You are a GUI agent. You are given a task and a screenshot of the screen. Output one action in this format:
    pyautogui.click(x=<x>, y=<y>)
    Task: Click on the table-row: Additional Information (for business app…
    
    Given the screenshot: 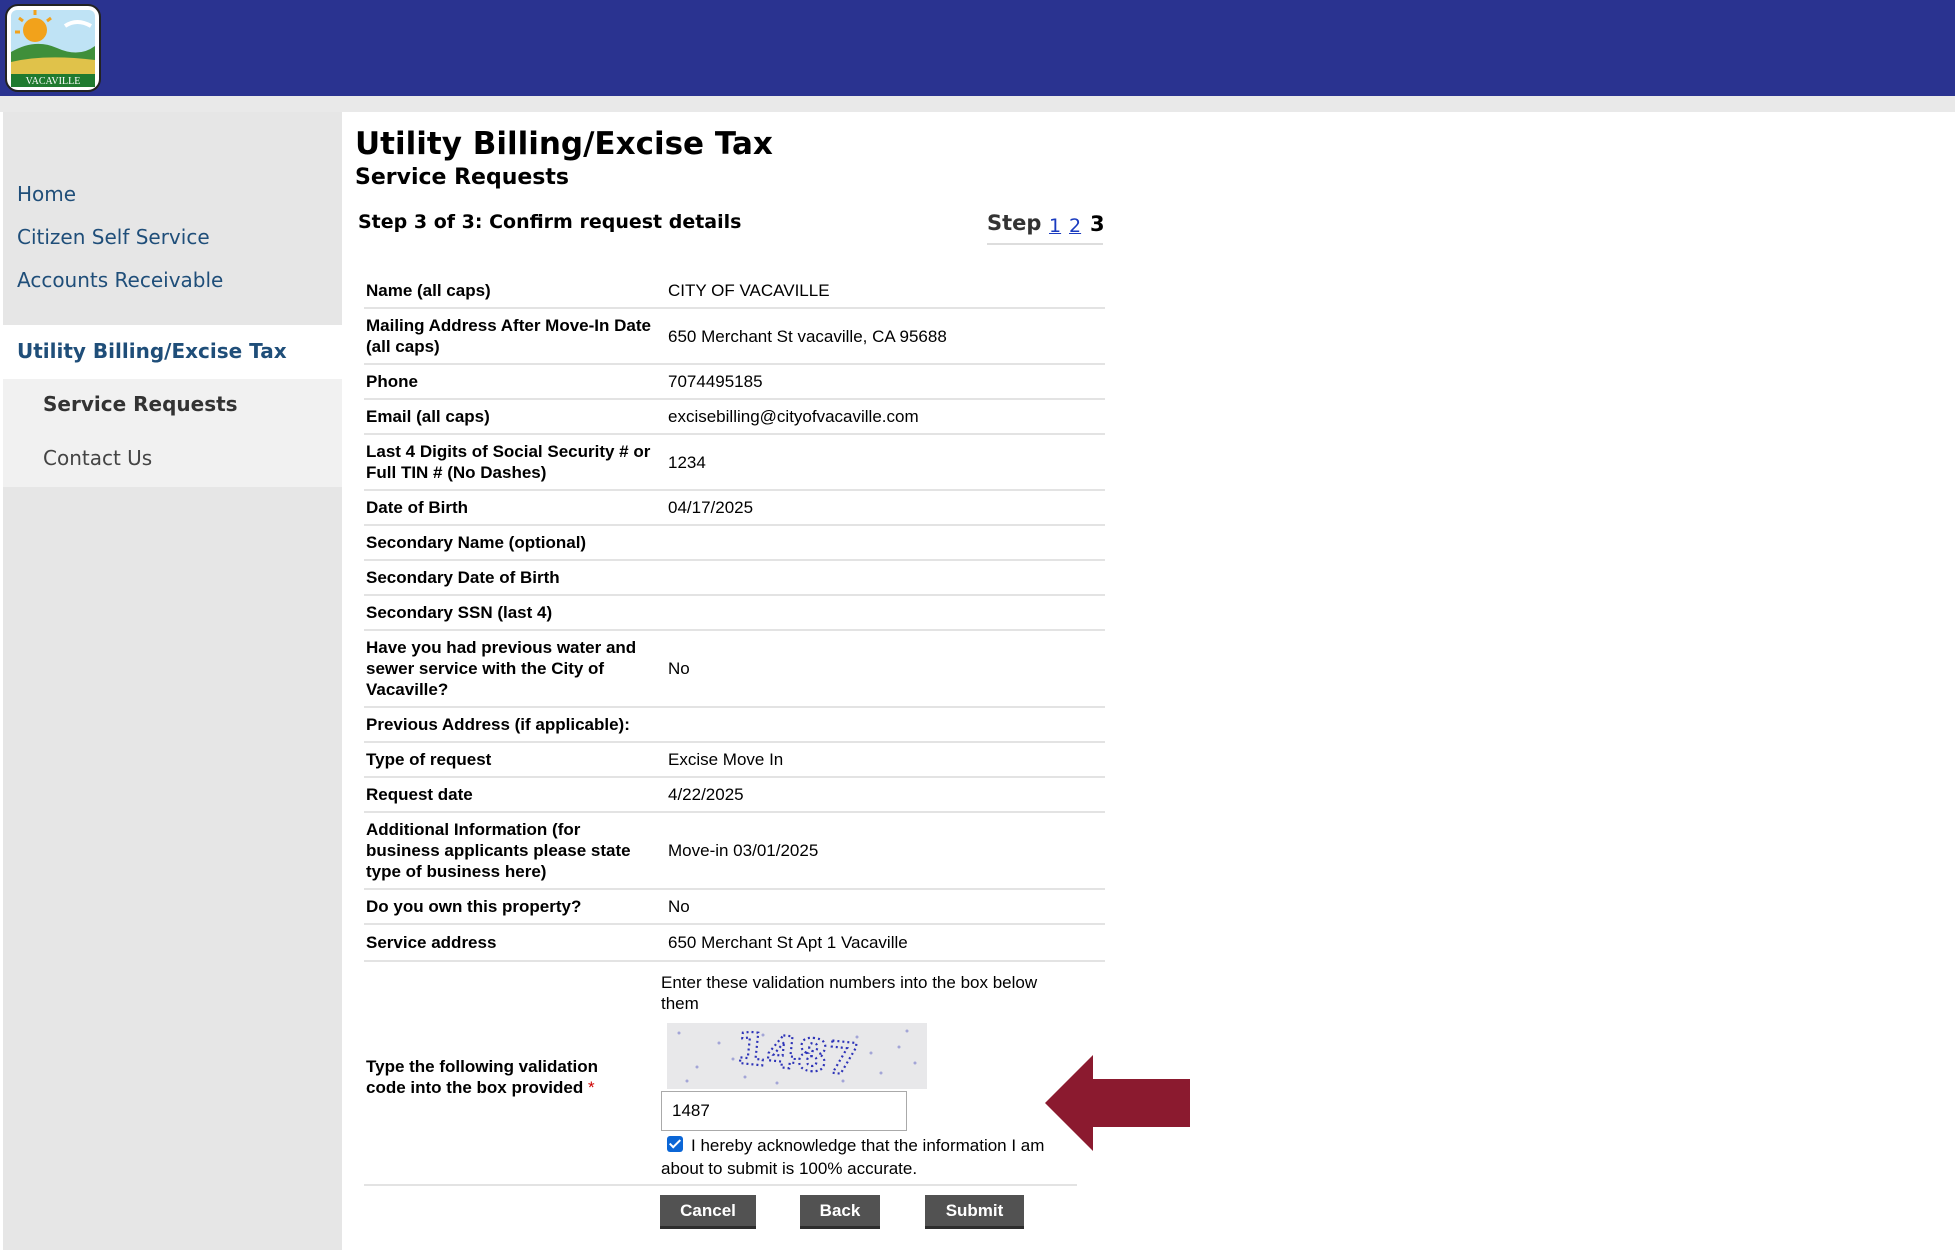 What is the action you would take?
    pyautogui.click(x=734, y=851)
    